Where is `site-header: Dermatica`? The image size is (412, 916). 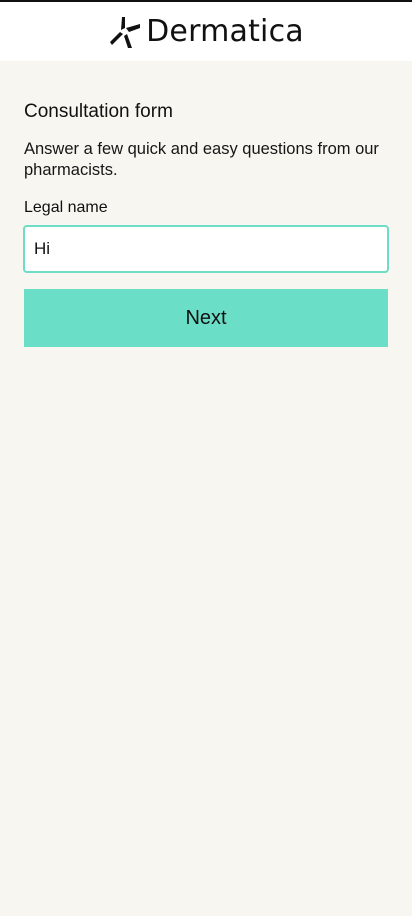
site-header: Dermatica is located at coordinates (206, 31).